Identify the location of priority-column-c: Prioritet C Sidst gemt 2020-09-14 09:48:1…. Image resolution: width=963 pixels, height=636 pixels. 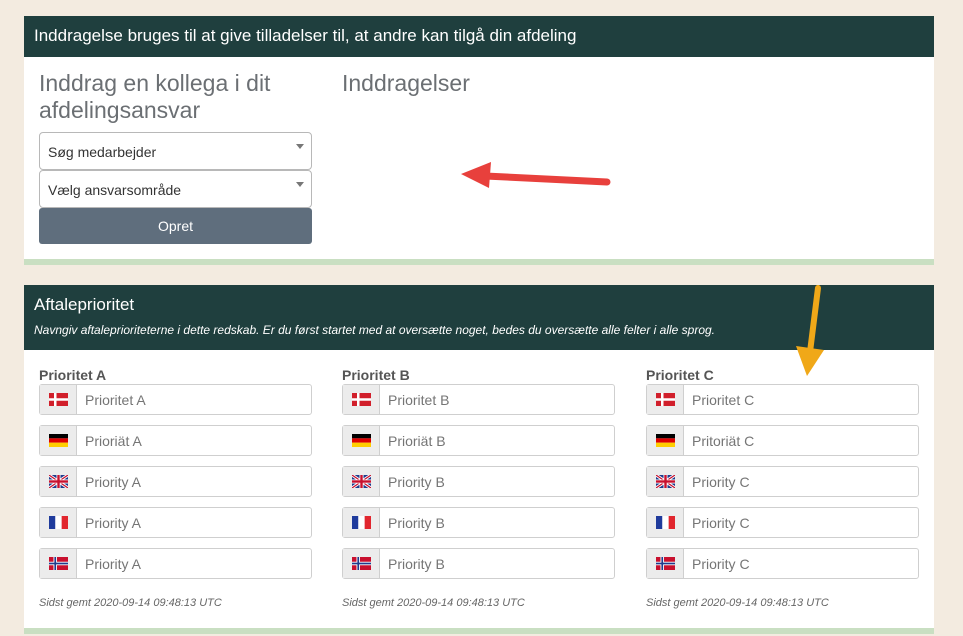
(782, 488).